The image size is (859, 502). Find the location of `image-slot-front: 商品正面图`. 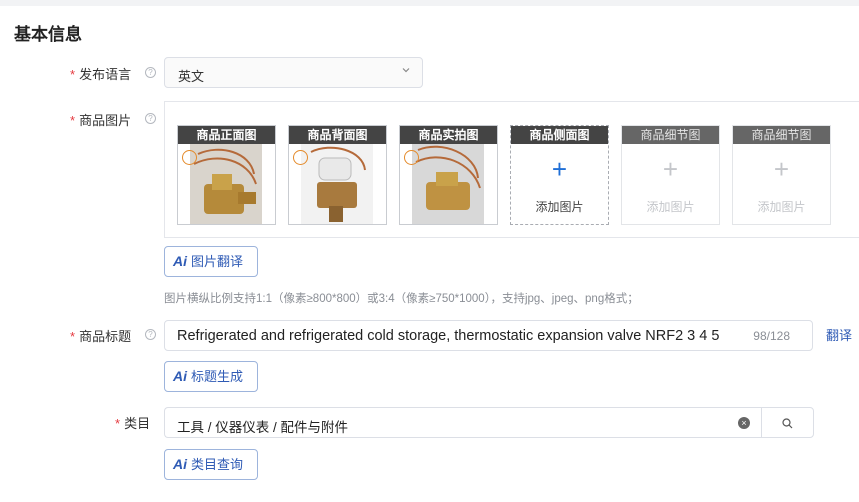

image-slot-front: 商品正面图 is located at coordinates (226, 175).